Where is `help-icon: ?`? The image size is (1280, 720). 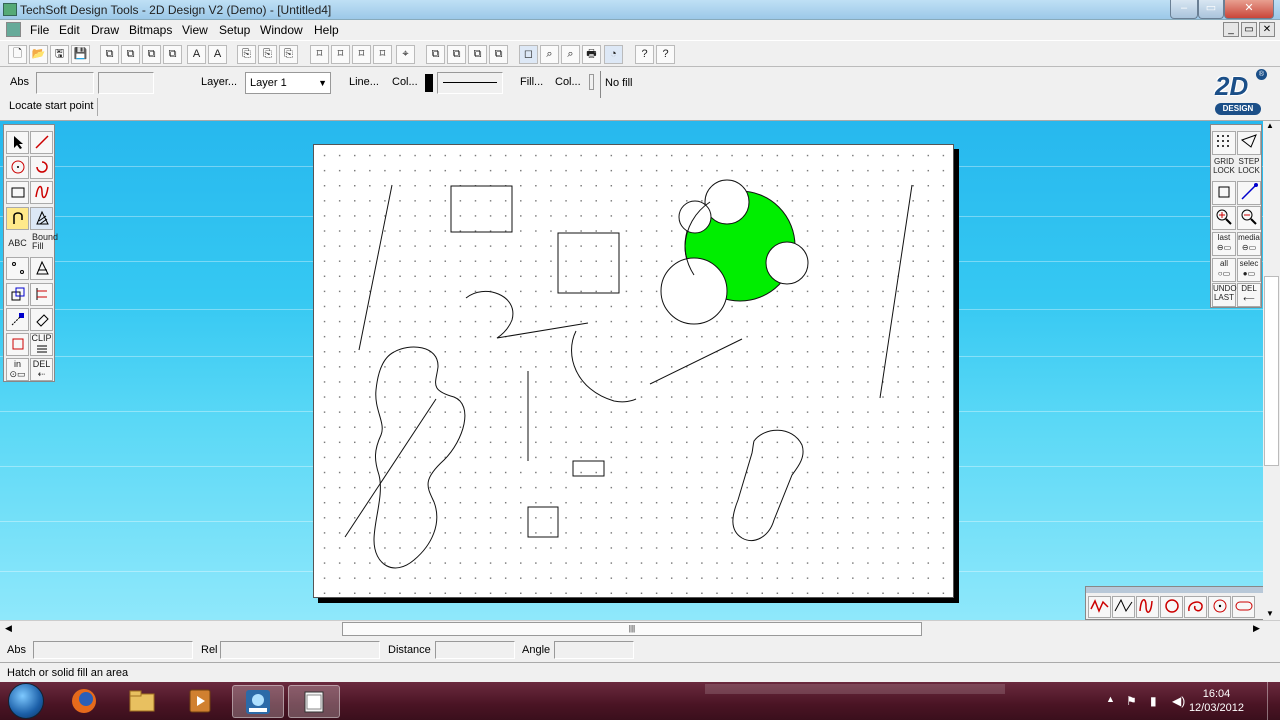 help-icon: ? is located at coordinates (665, 54).